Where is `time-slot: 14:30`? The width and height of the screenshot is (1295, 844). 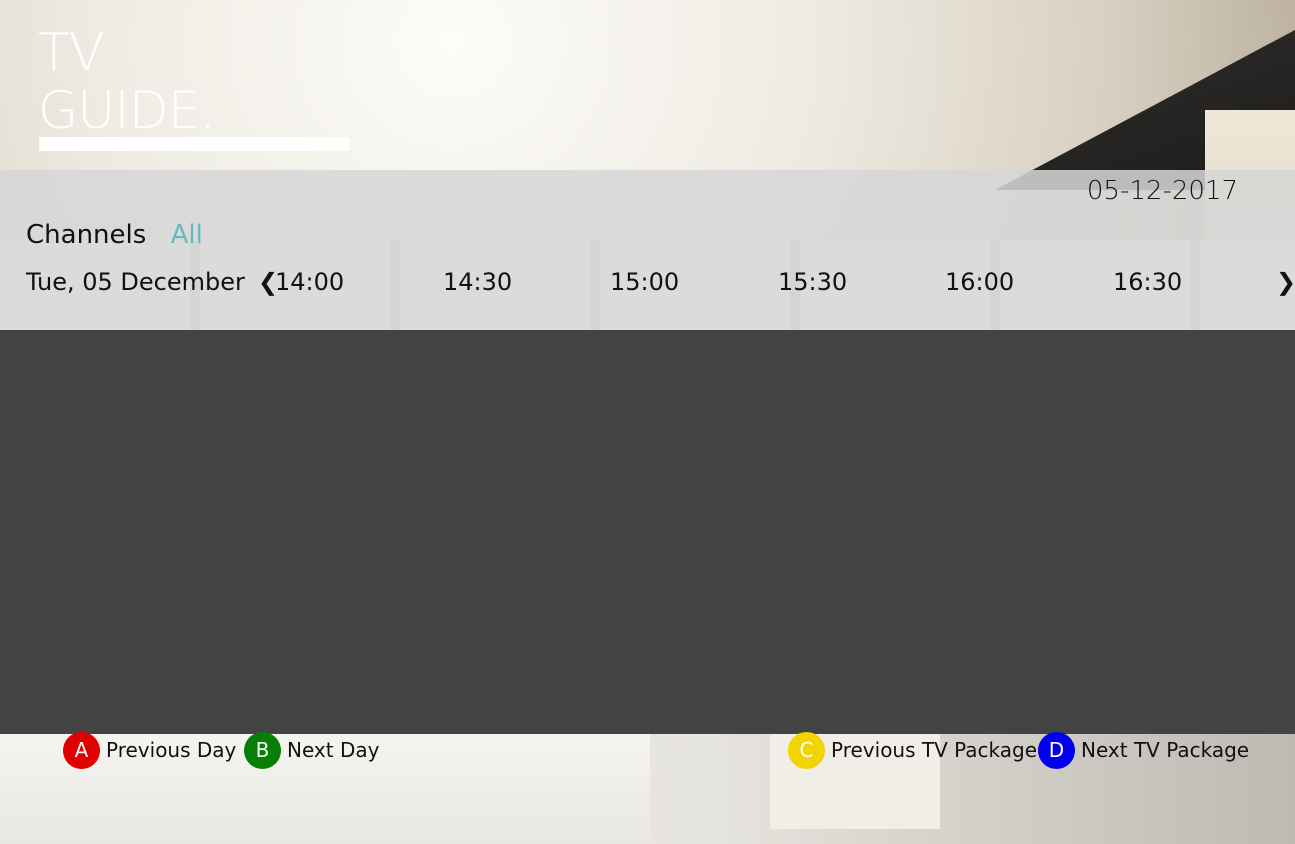 time-slot: 14:30 is located at coordinates (478, 282).